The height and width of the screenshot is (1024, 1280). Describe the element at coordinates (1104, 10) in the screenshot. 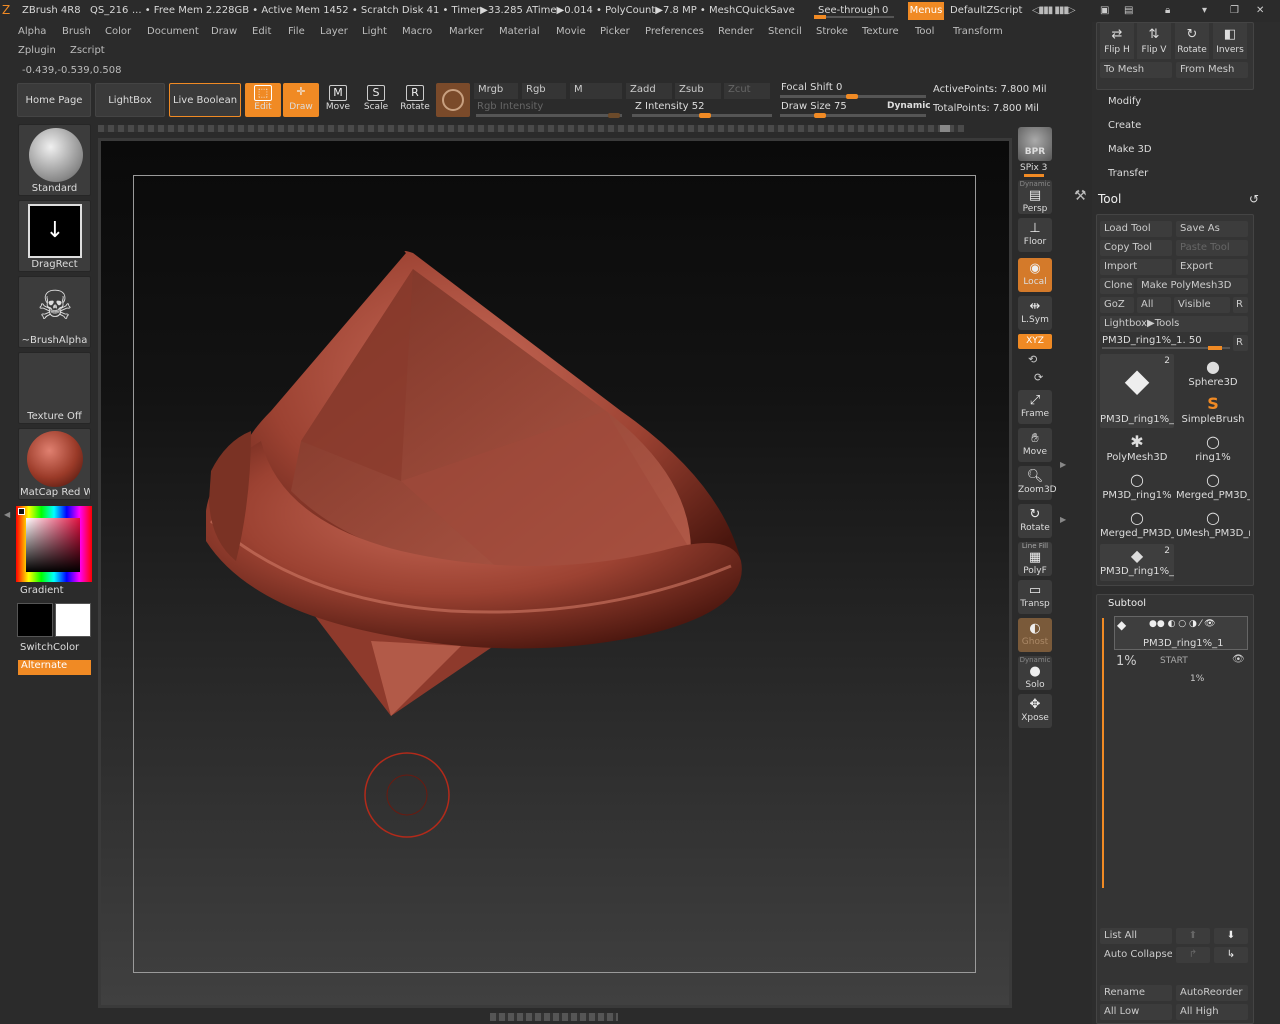

I see `layout-icon: ▣` at that location.